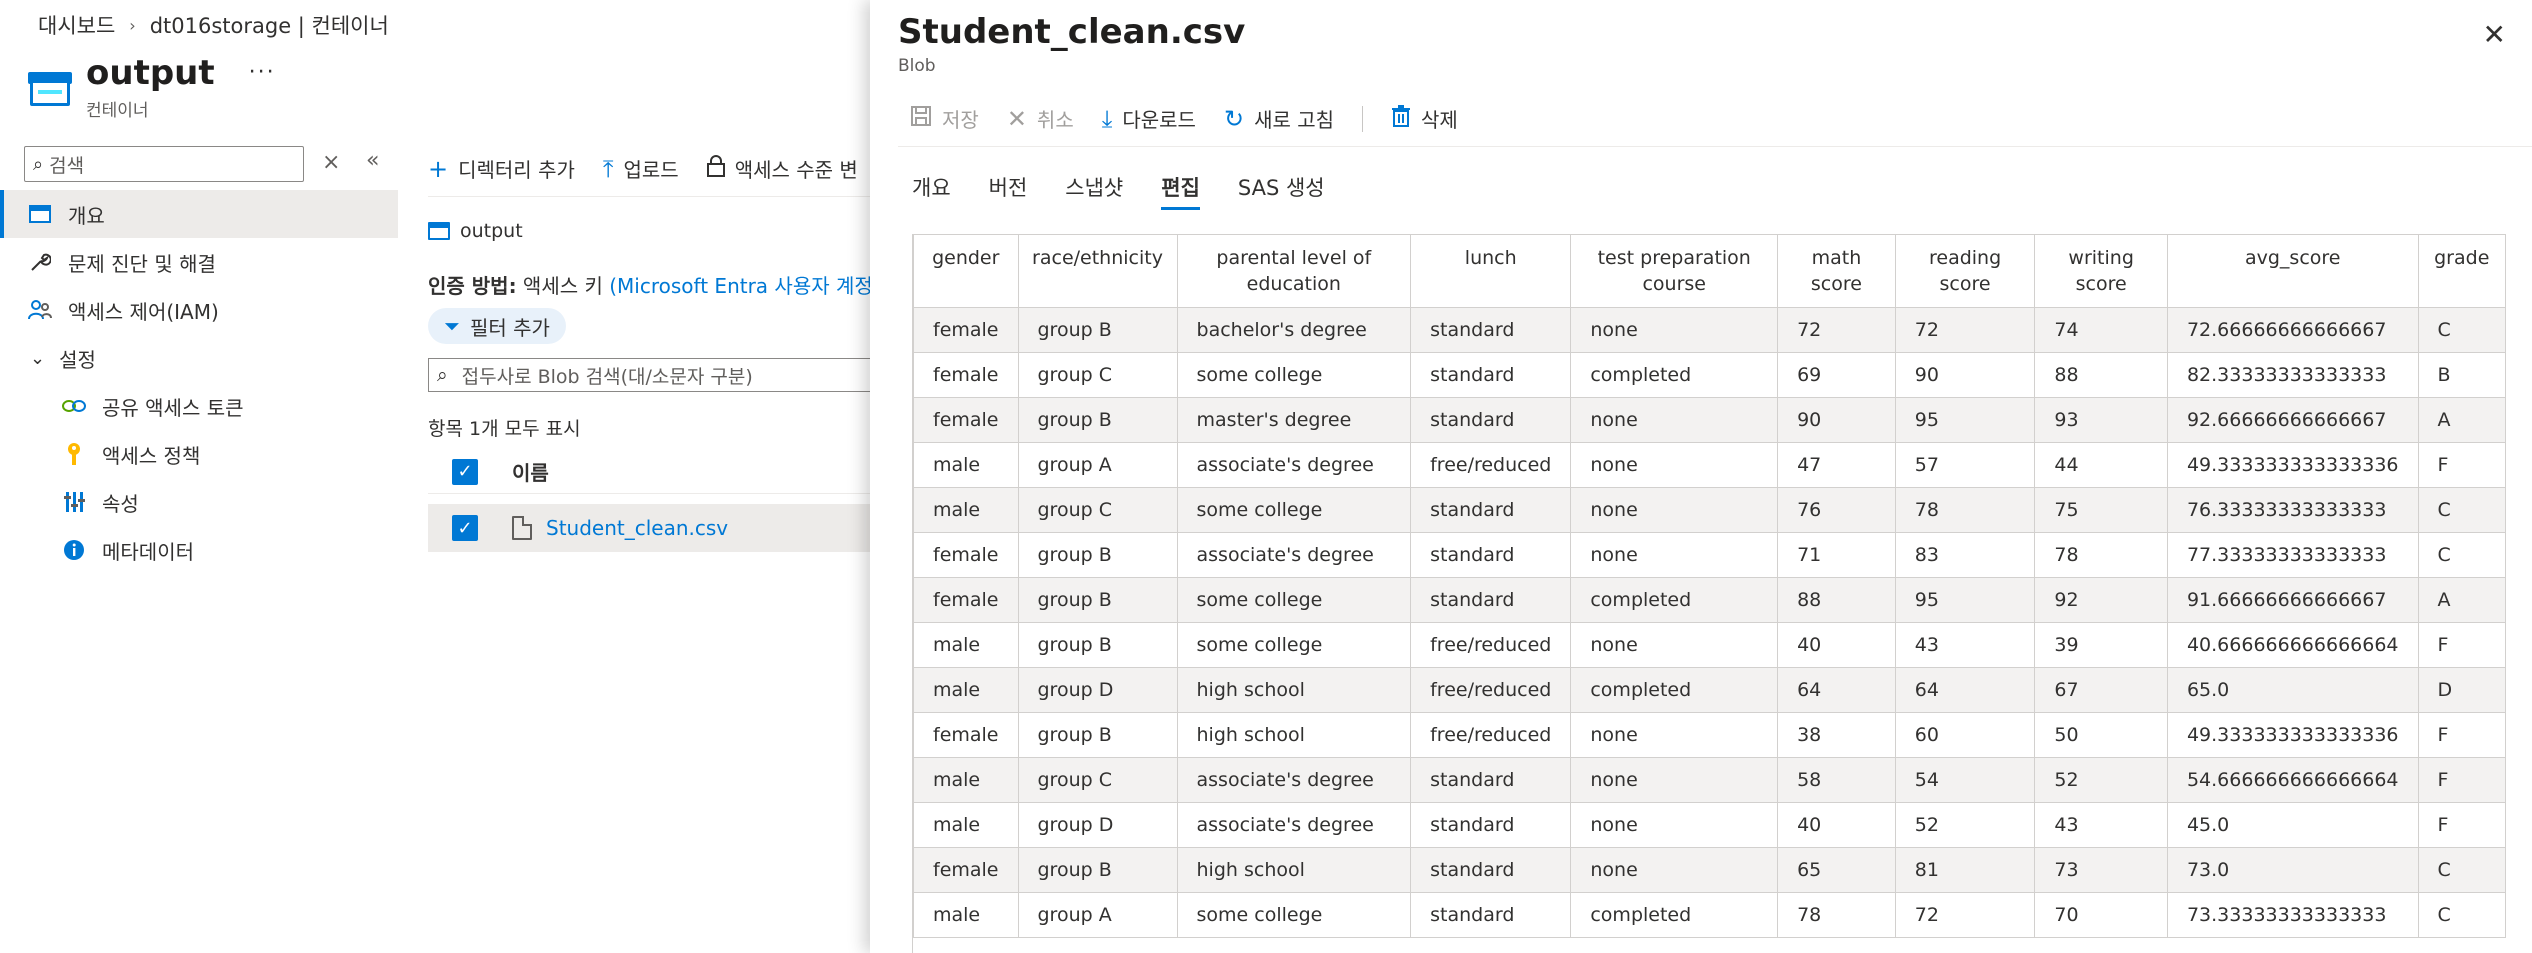  Describe the element at coordinates (372, 160) in the screenshot. I see `collapse-menu-icon: «` at that location.